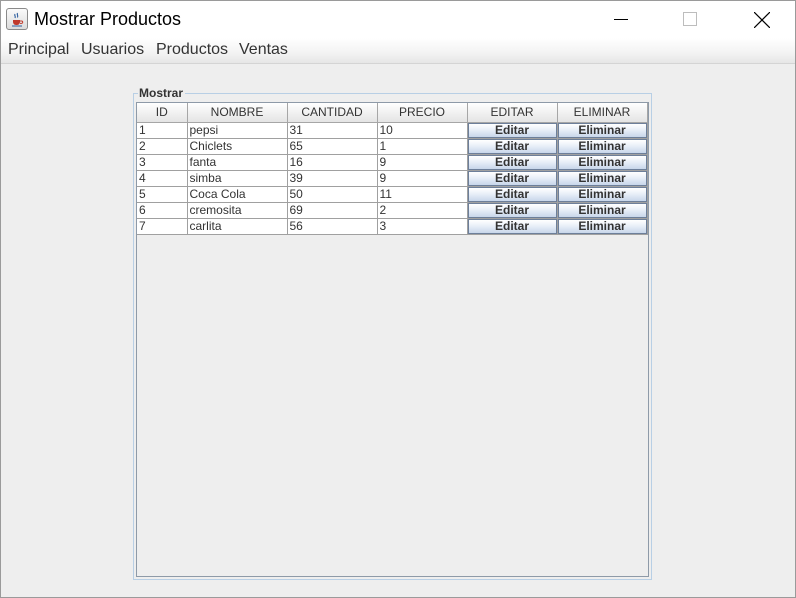  I want to click on cell-cantidad: 65, so click(332, 146).